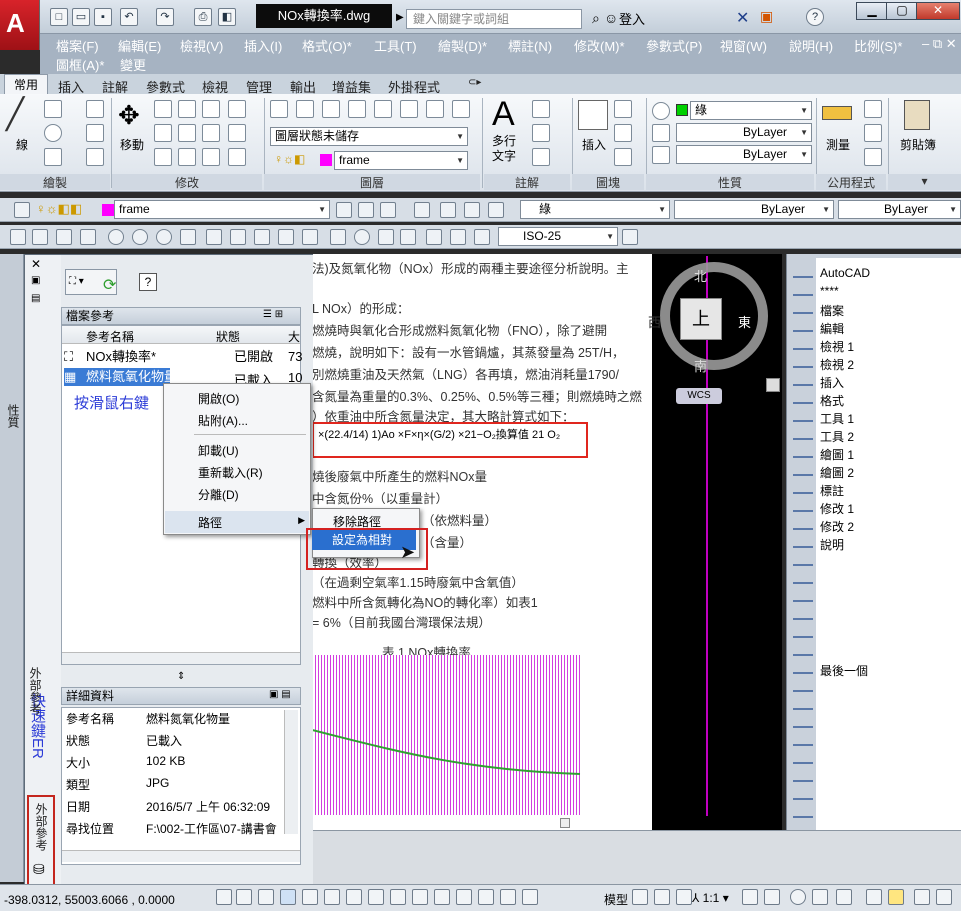  I want to click on menu-window: 視窗(W), so click(743, 45).